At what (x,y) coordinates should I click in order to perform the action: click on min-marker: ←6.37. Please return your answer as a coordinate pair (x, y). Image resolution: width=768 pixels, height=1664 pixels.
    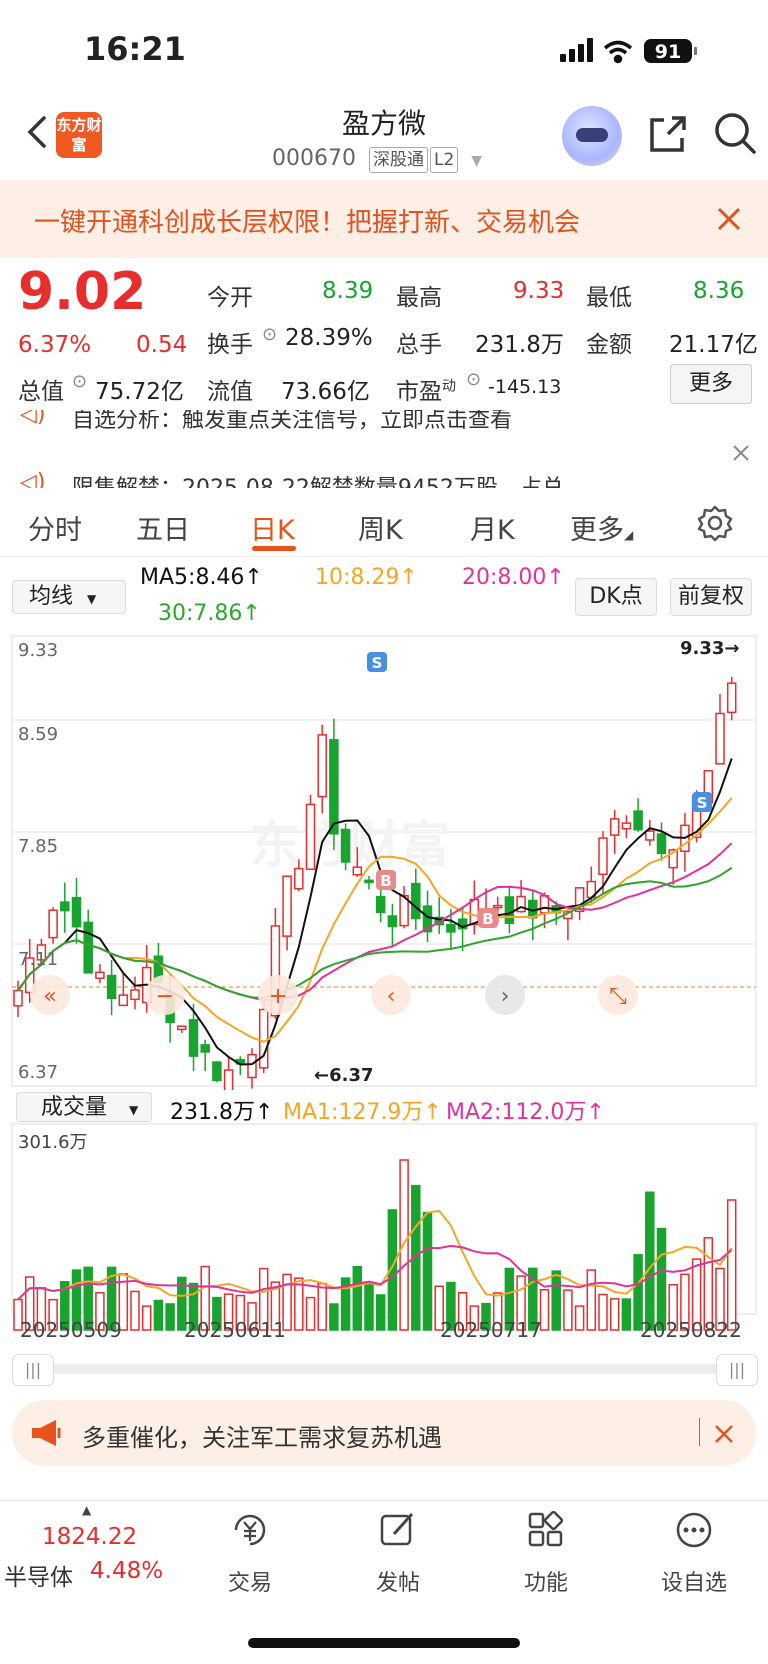
    Looking at the image, I should click on (344, 1075).